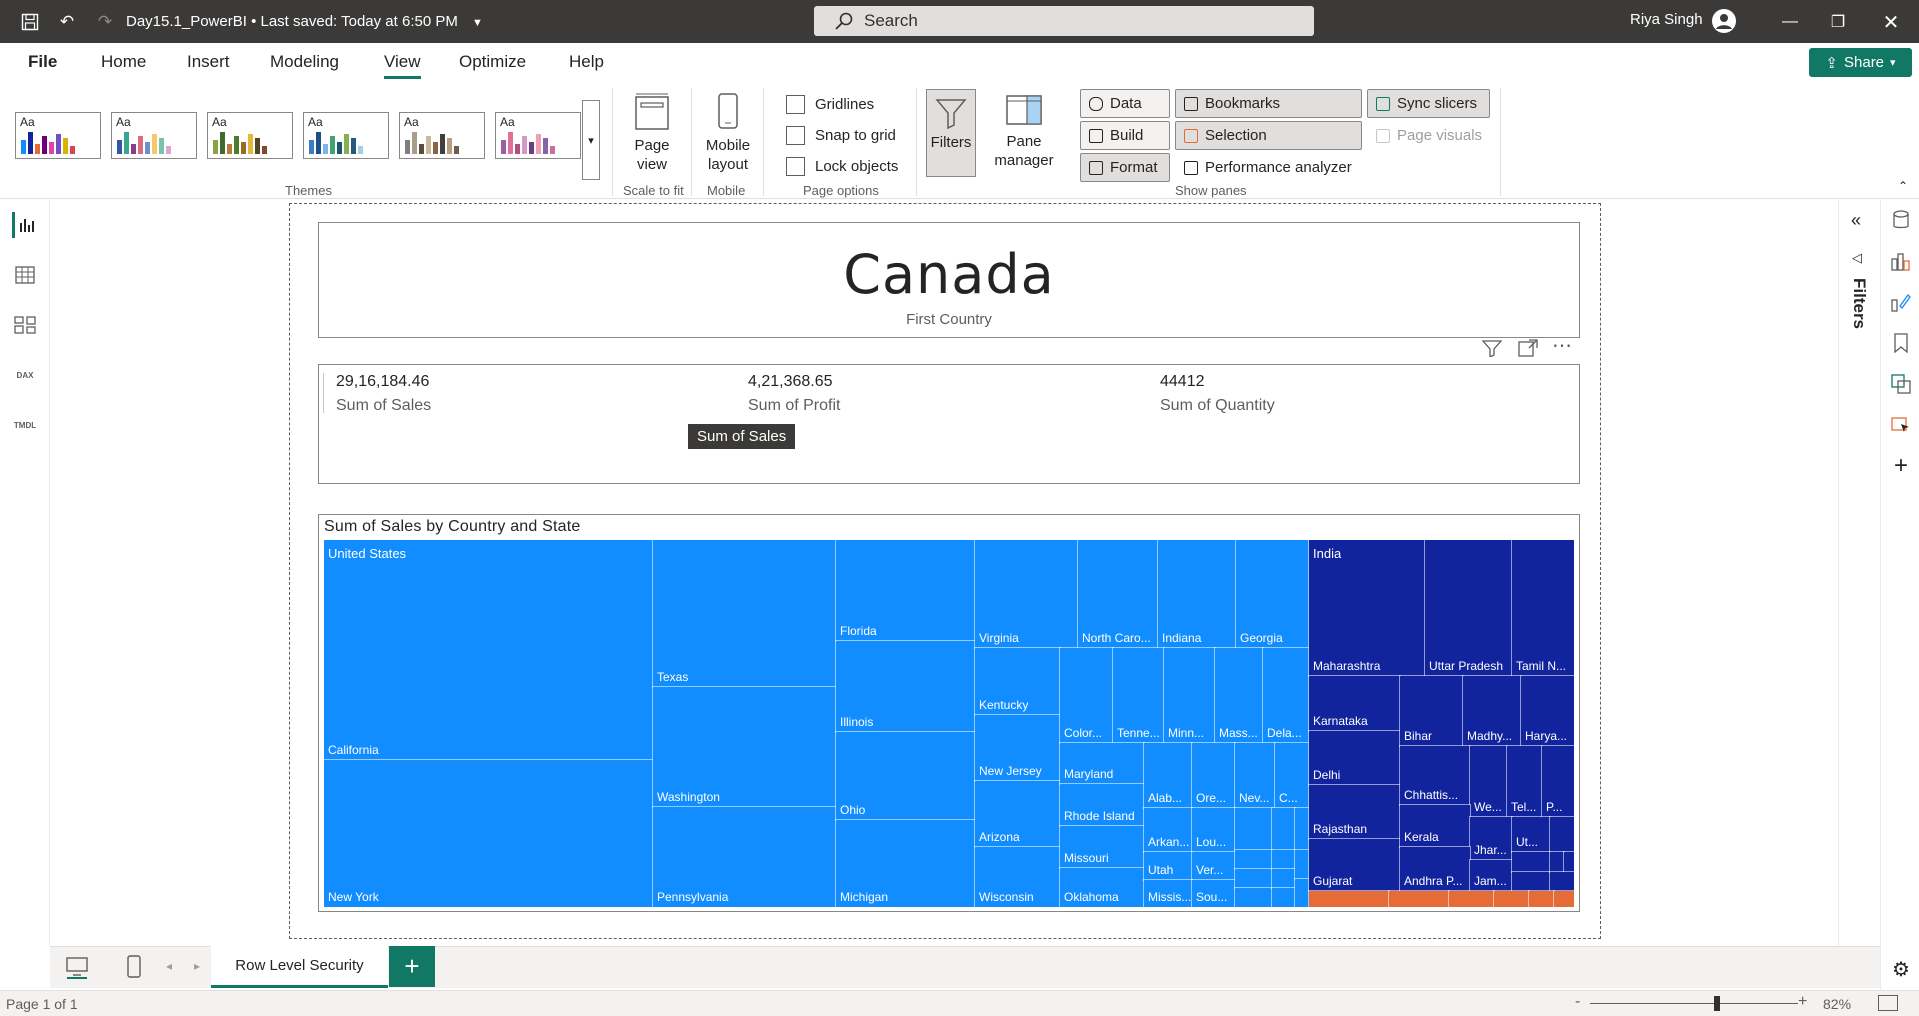 Image resolution: width=1919 pixels, height=1016 pixels. I want to click on page-visuals-button: Page visuals, so click(1428, 135).